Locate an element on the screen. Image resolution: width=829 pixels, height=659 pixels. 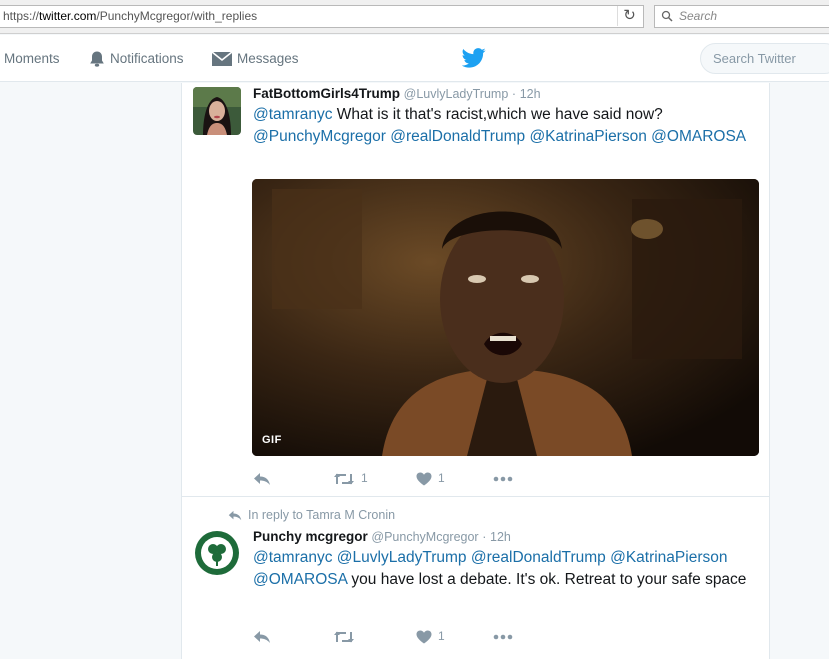
mention-link: @PunchyMcgregor is located at coordinates (319, 136).